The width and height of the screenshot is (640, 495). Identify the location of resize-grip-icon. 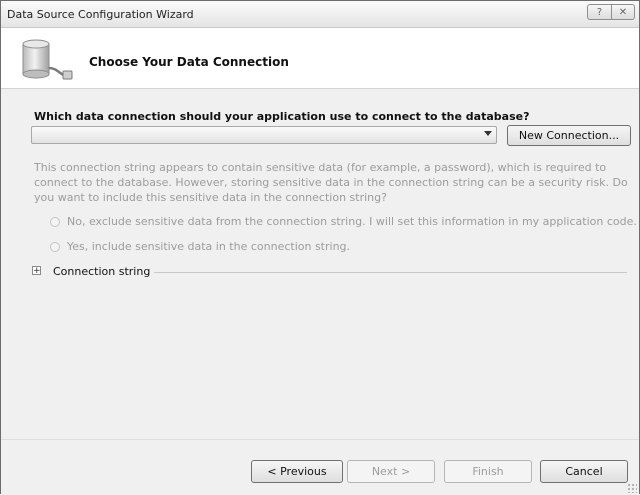
(632, 488).